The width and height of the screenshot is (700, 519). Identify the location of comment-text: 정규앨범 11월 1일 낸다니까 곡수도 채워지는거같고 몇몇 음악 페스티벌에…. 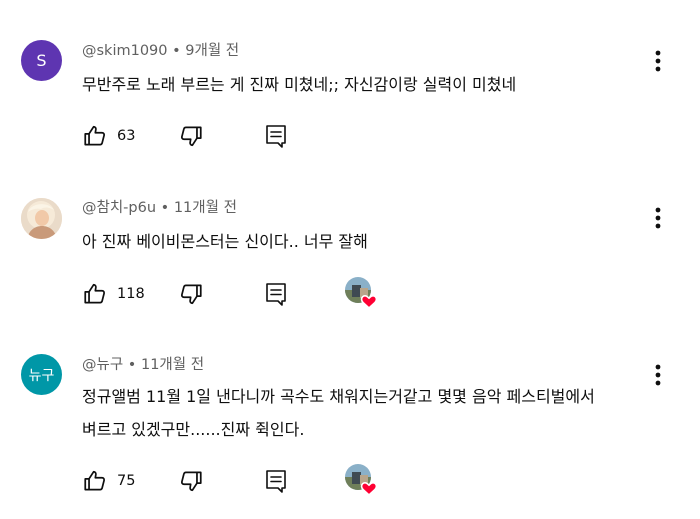
(338, 413).